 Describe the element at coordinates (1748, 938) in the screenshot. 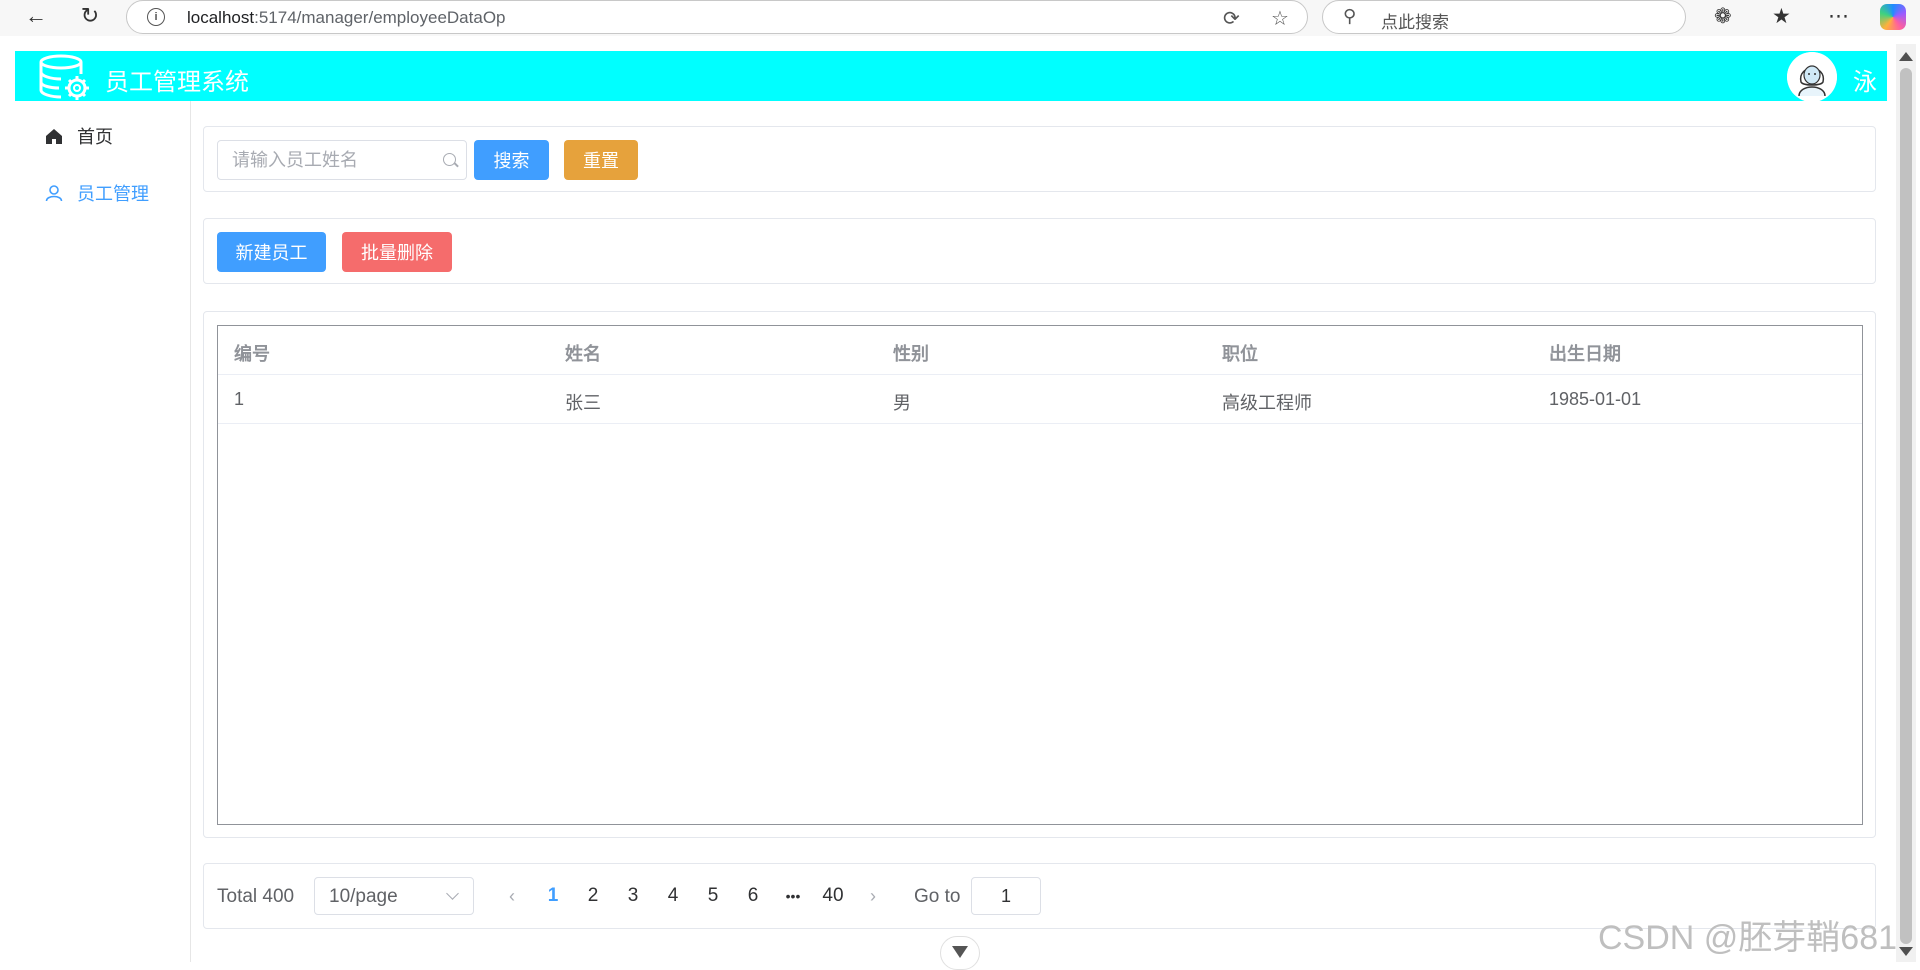

I see `watermark: CSDN @胚芽鞘681` at that location.